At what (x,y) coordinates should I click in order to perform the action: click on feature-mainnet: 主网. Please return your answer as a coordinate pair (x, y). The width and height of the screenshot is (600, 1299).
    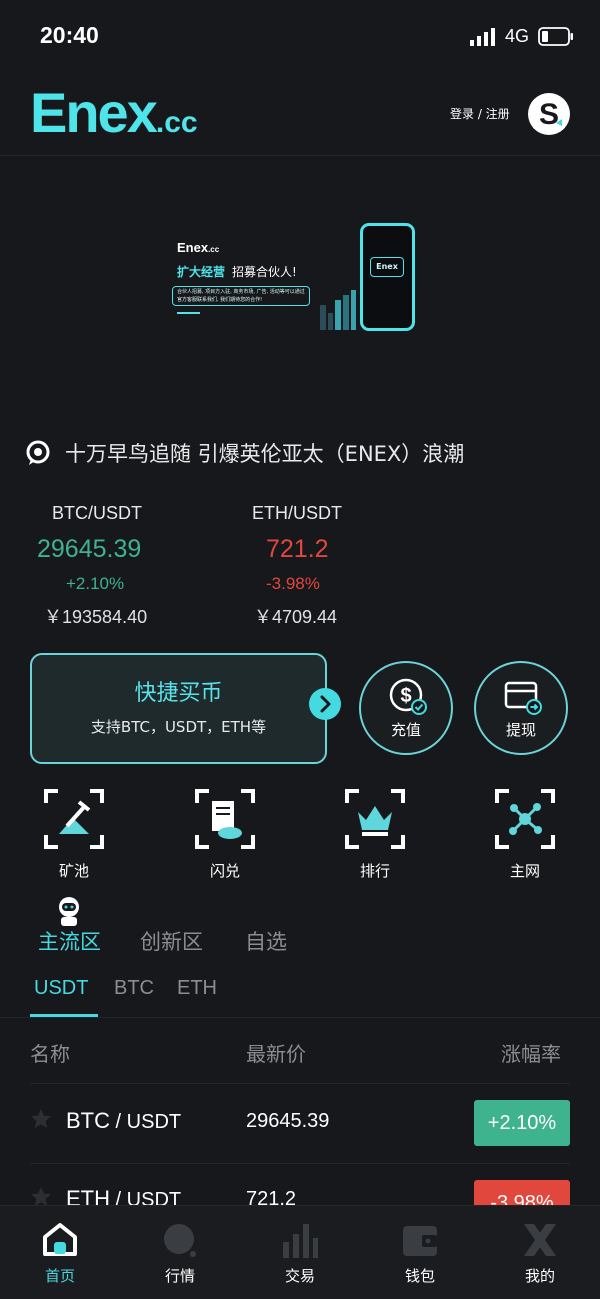
    Looking at the image, I should click on (525, 836).